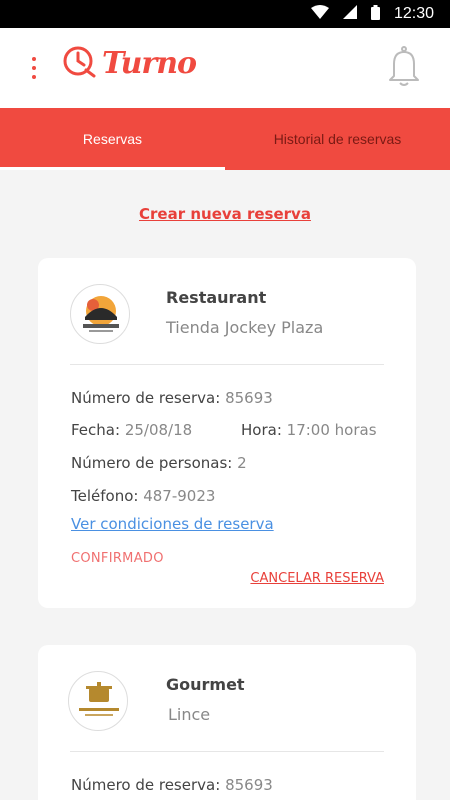  I want to click on tab-indicator, so click(112, 168).